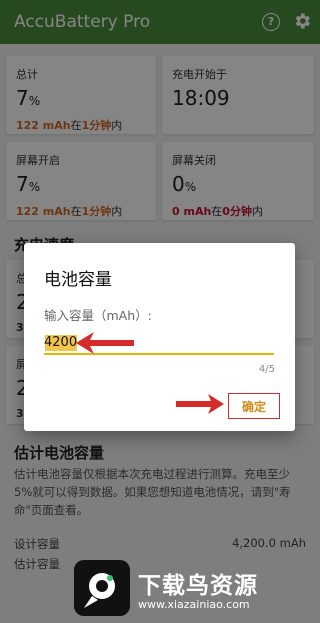 Image resolution: width=320 pixels, height=623 pixels. What do you see at coordinates (98, 315) in the screenshot?
I see `dialog-prompt: 输入容量（mAh）:` at bounding box center [98, 315].